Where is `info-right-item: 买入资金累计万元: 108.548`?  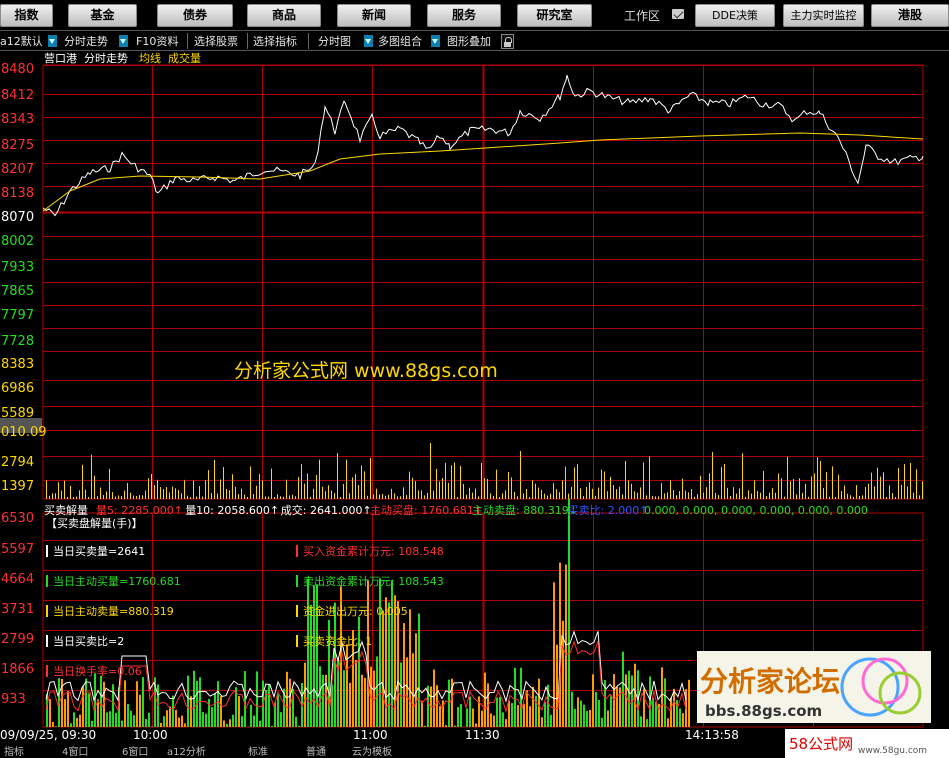
info-right-item: 买入资金累计万元: 108.548 is located at coordinates (373, 551).